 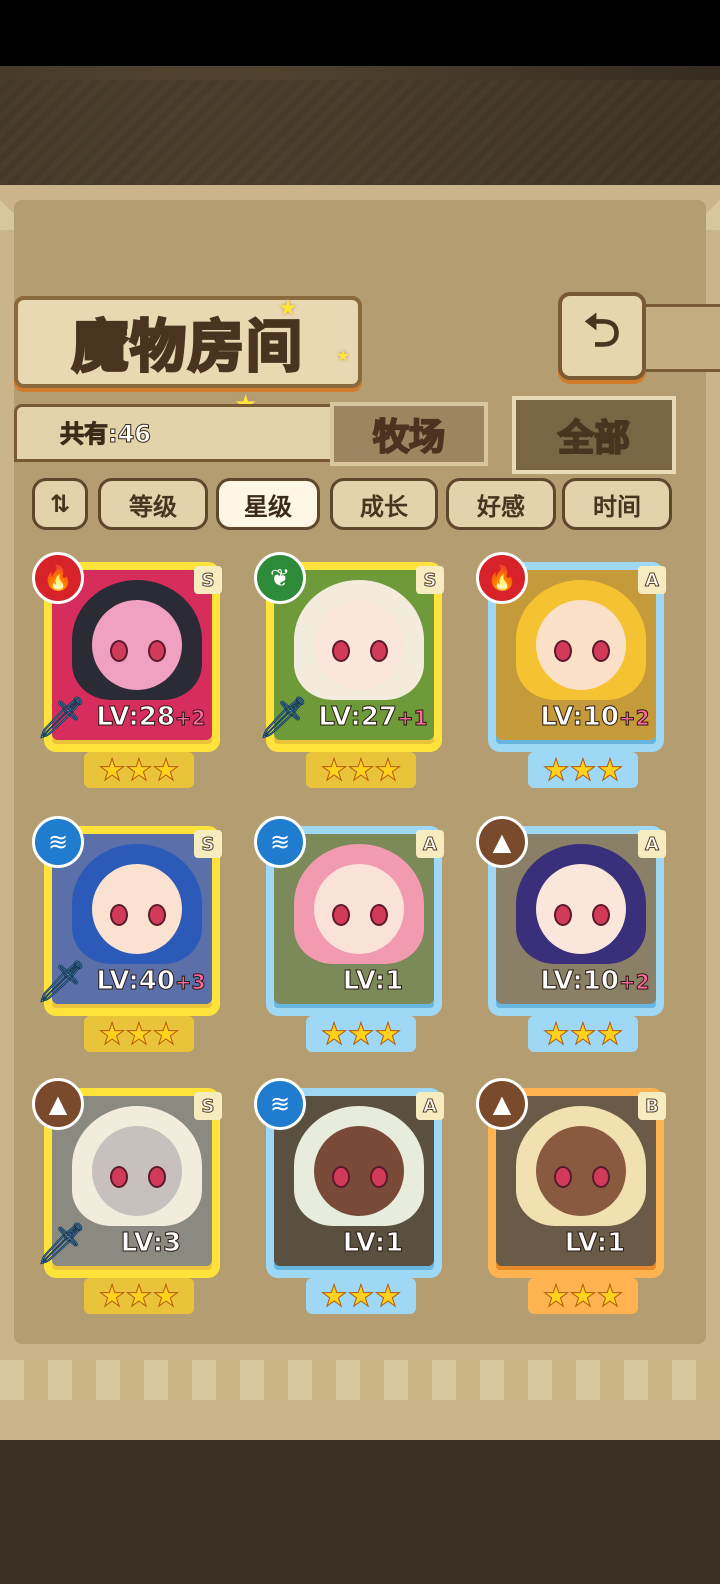 I want to click on sort-order-icon: ⇅, so click(x=60, y=504).